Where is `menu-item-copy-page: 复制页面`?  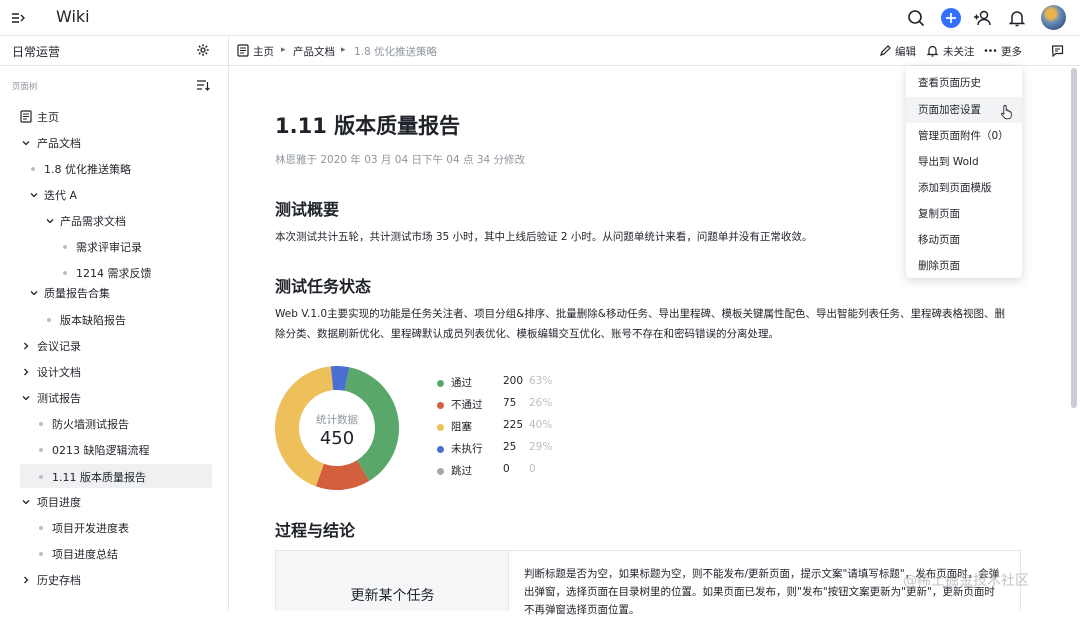
menu-item-copy-page: 复制页面 is located at coordinates (964, 214).